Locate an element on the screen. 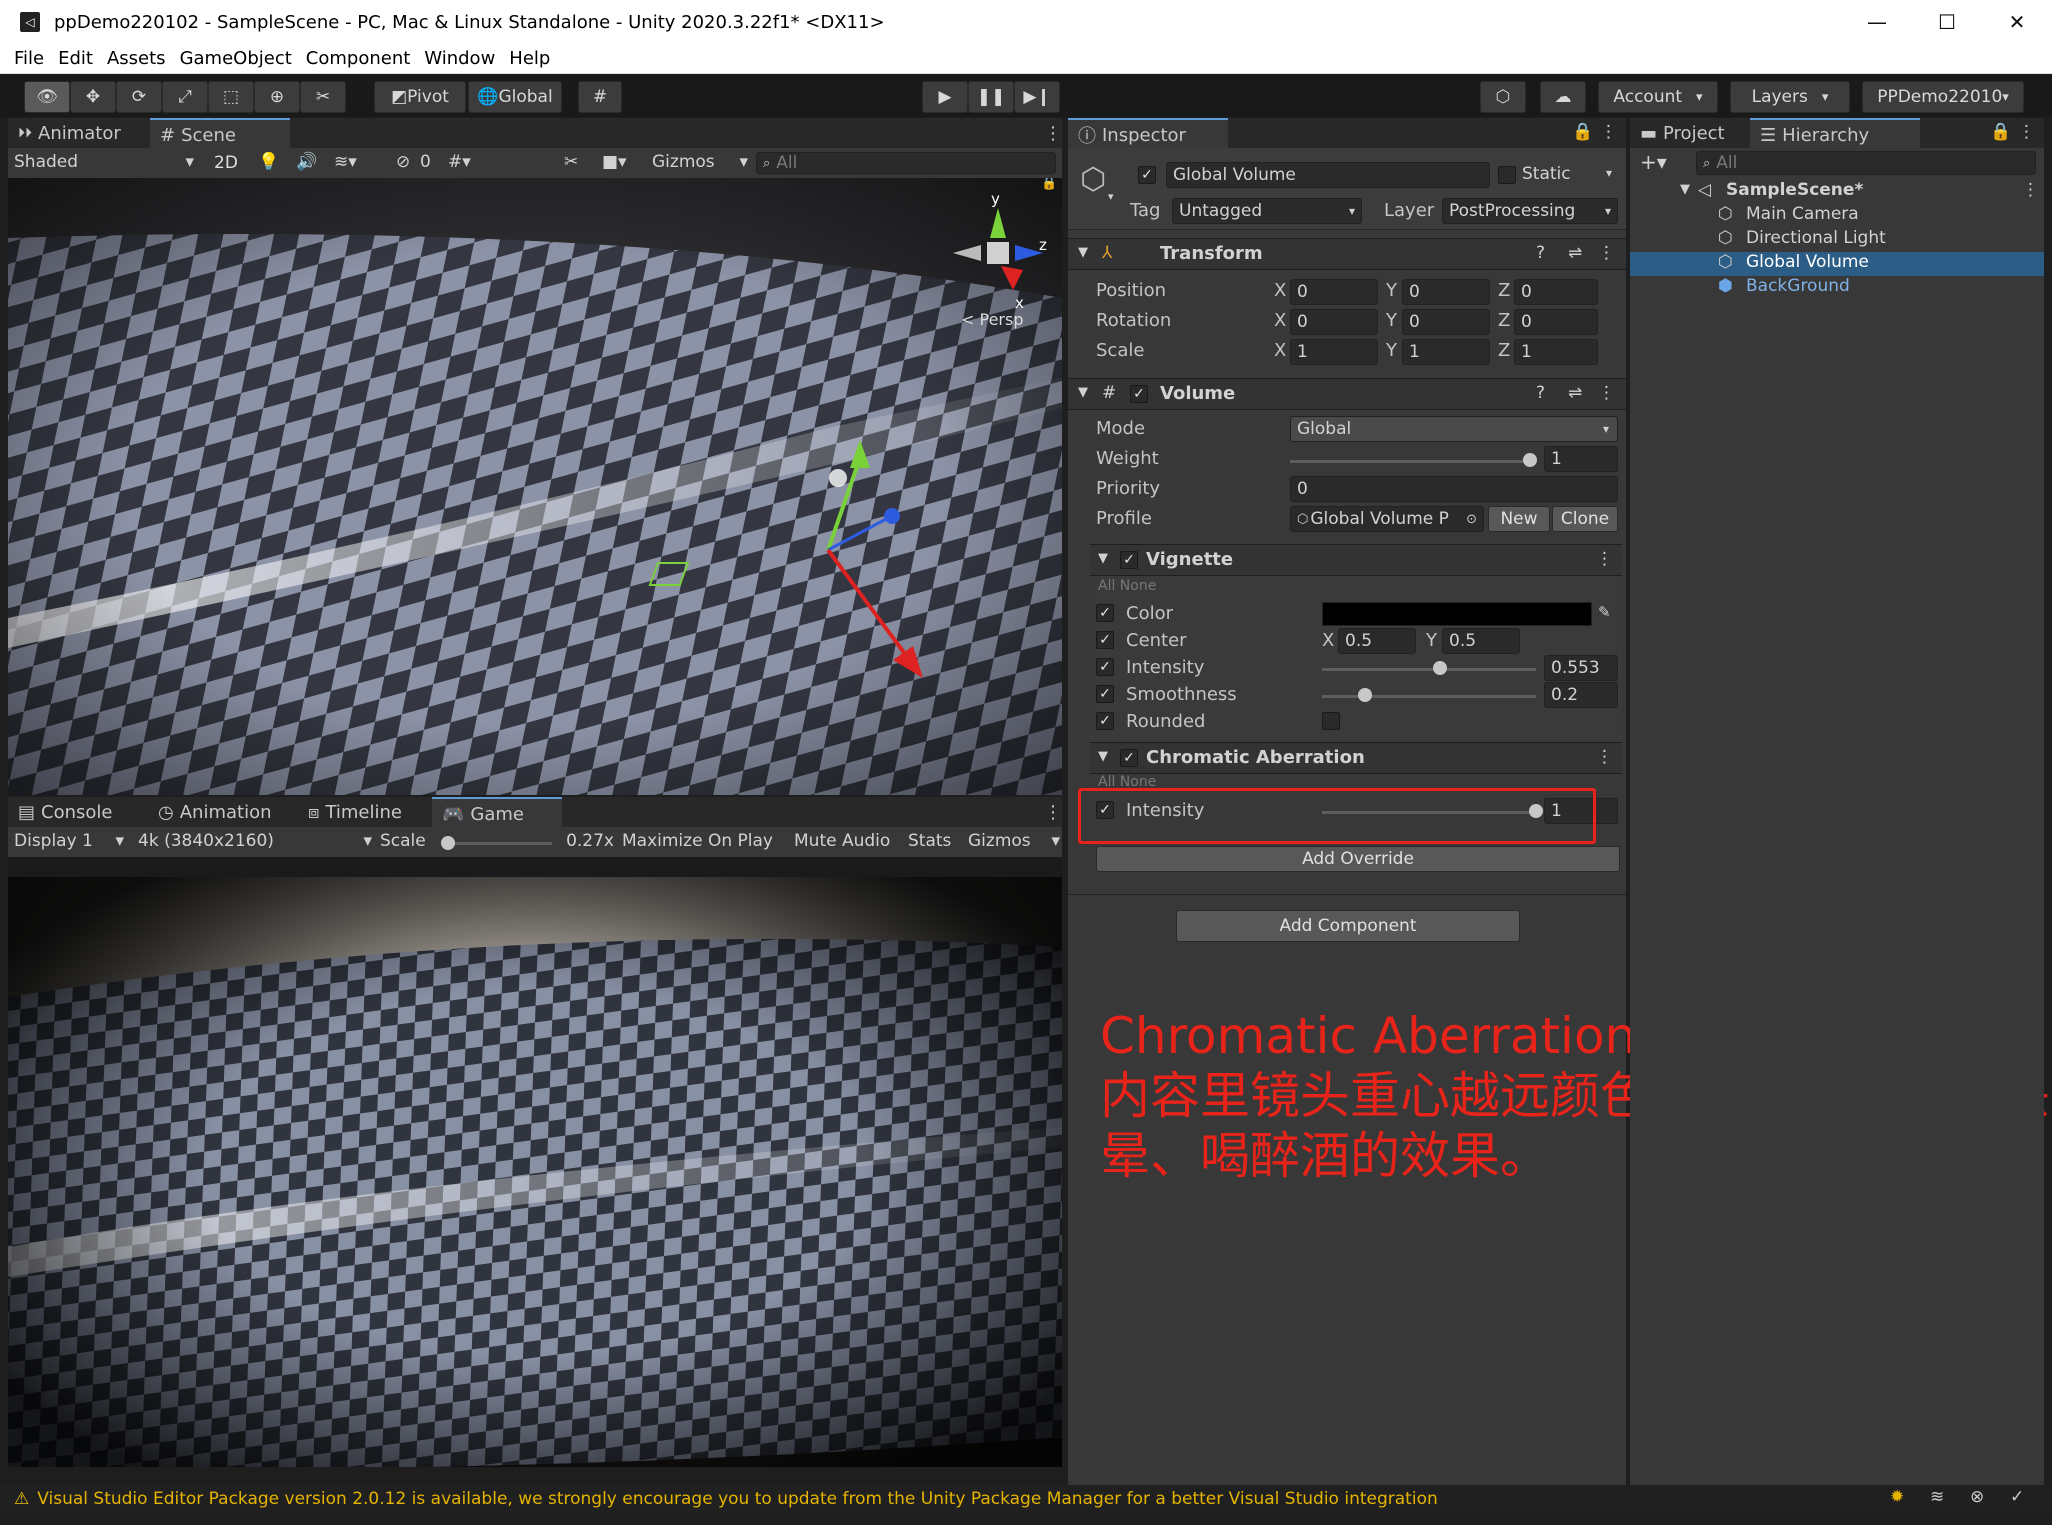 The width and height of the screenshot is (2052, 1525). transform-x-field: 1 is located at coordinates (1334, 352).